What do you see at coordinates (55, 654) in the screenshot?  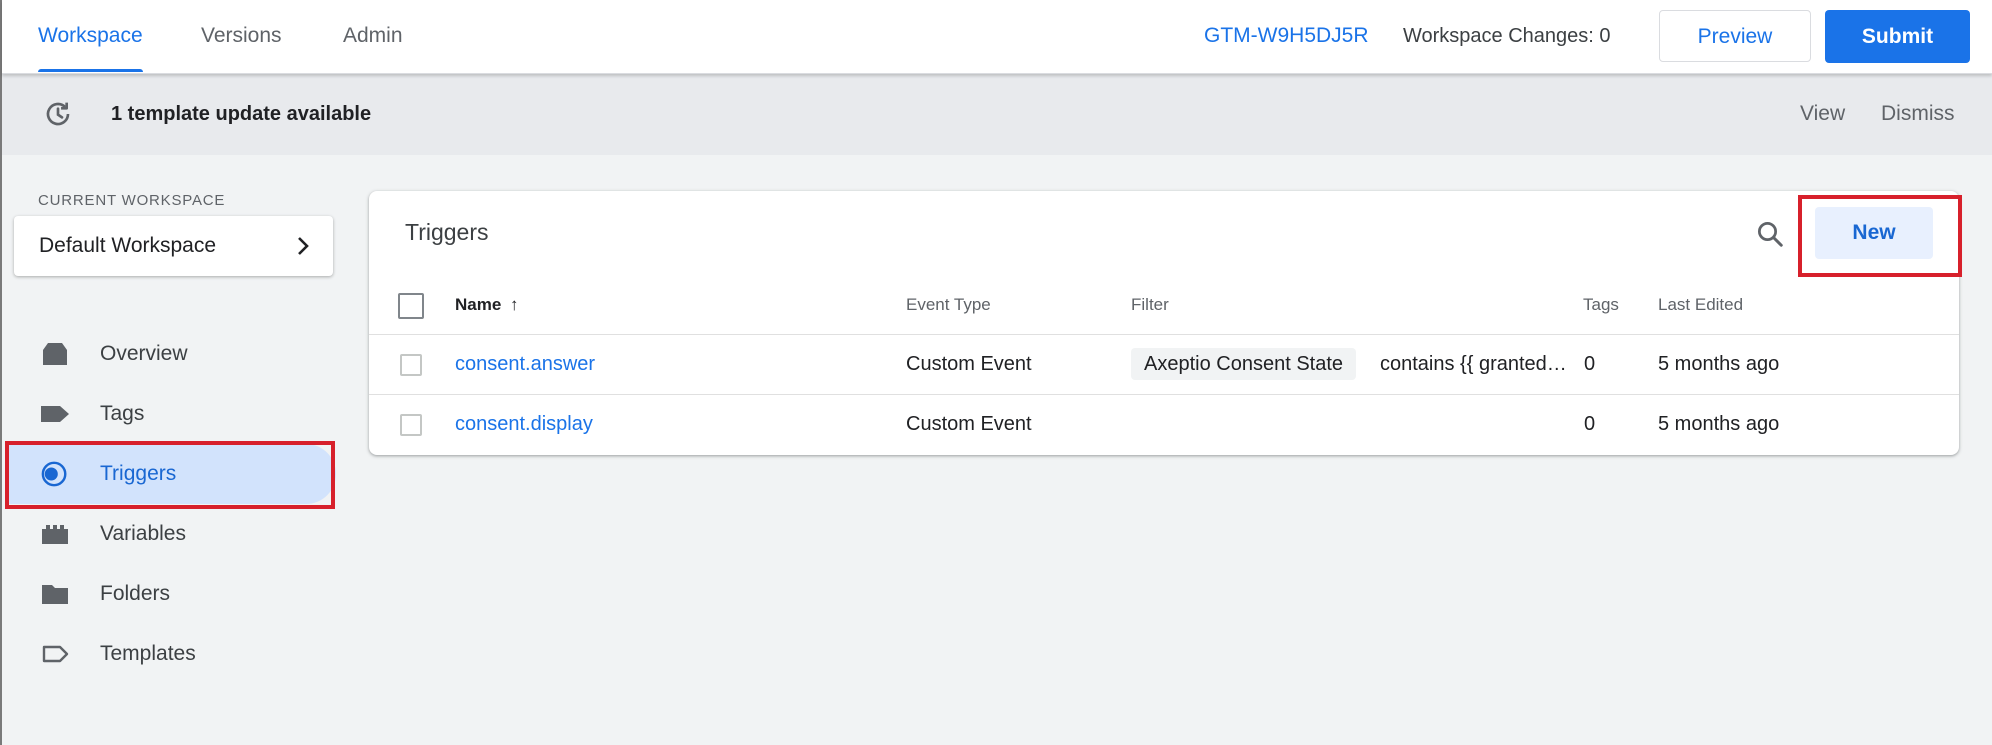 I see `templates-icon` at bounding box center [55, 654].